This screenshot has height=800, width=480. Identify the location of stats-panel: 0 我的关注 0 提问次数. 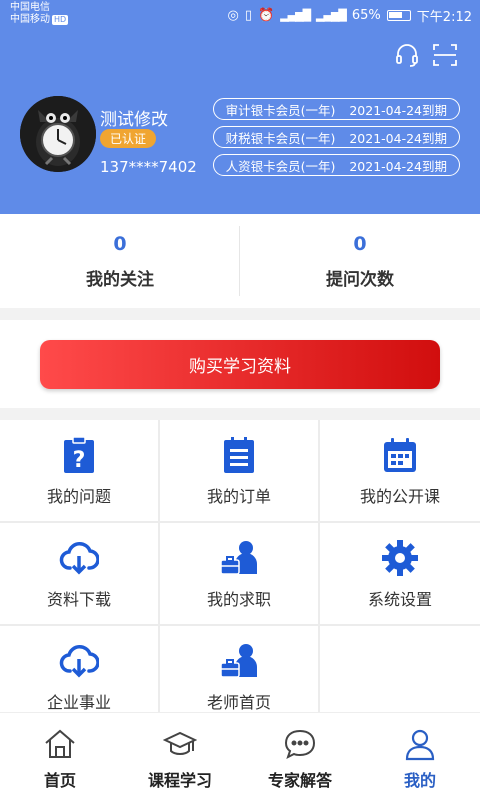
(240, 261).